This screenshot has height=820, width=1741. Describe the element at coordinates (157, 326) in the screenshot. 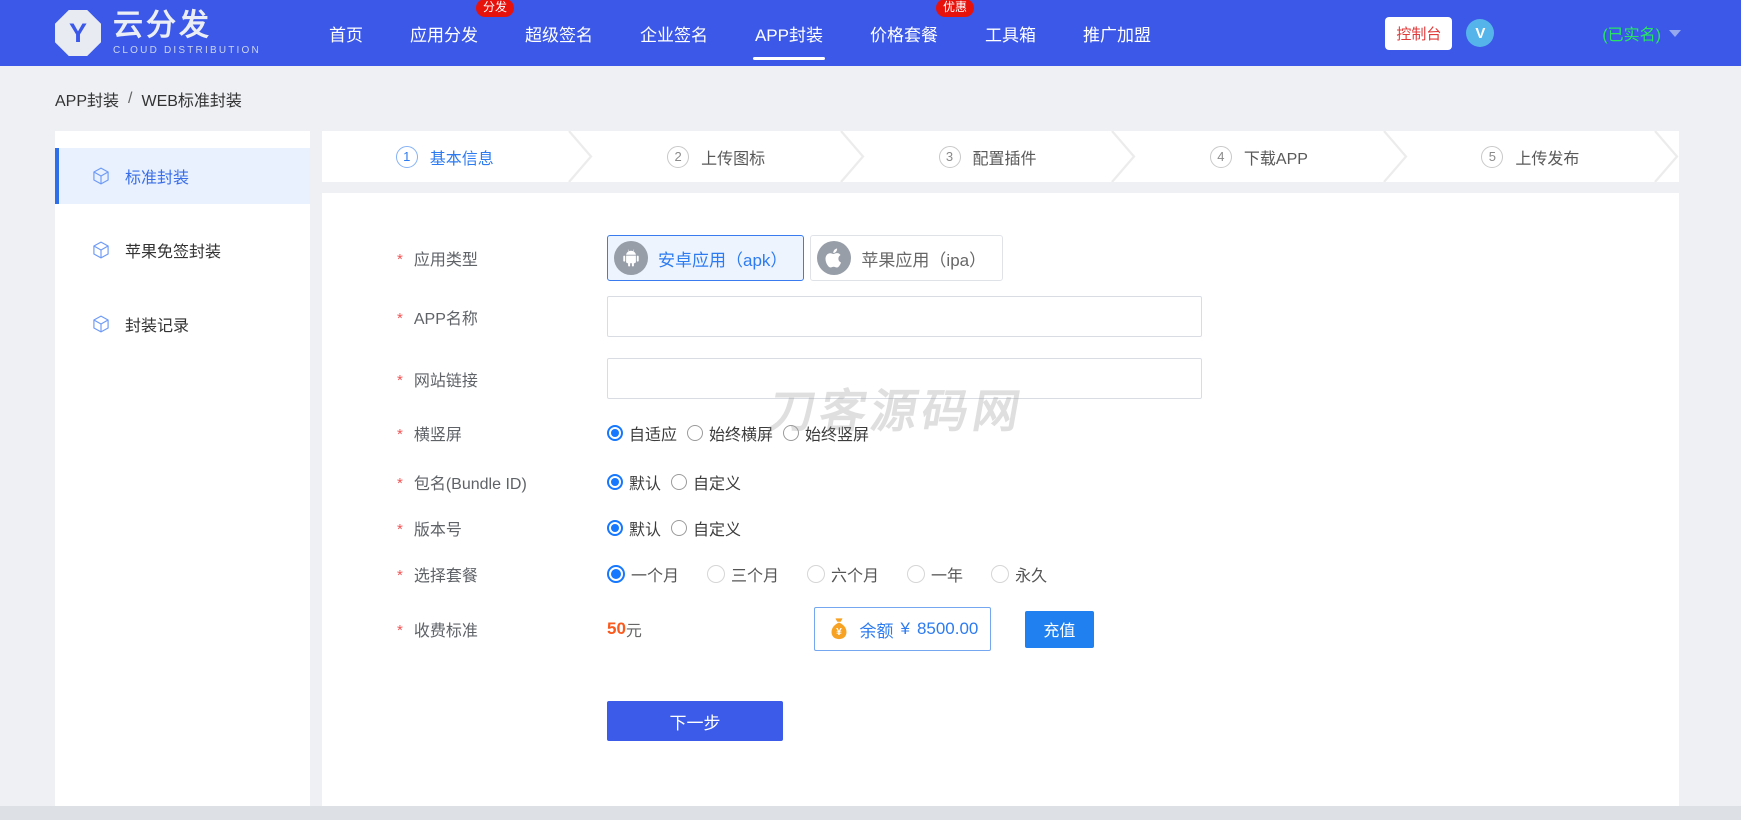

I see `sidebar-item-label: 封装记录` at that location.